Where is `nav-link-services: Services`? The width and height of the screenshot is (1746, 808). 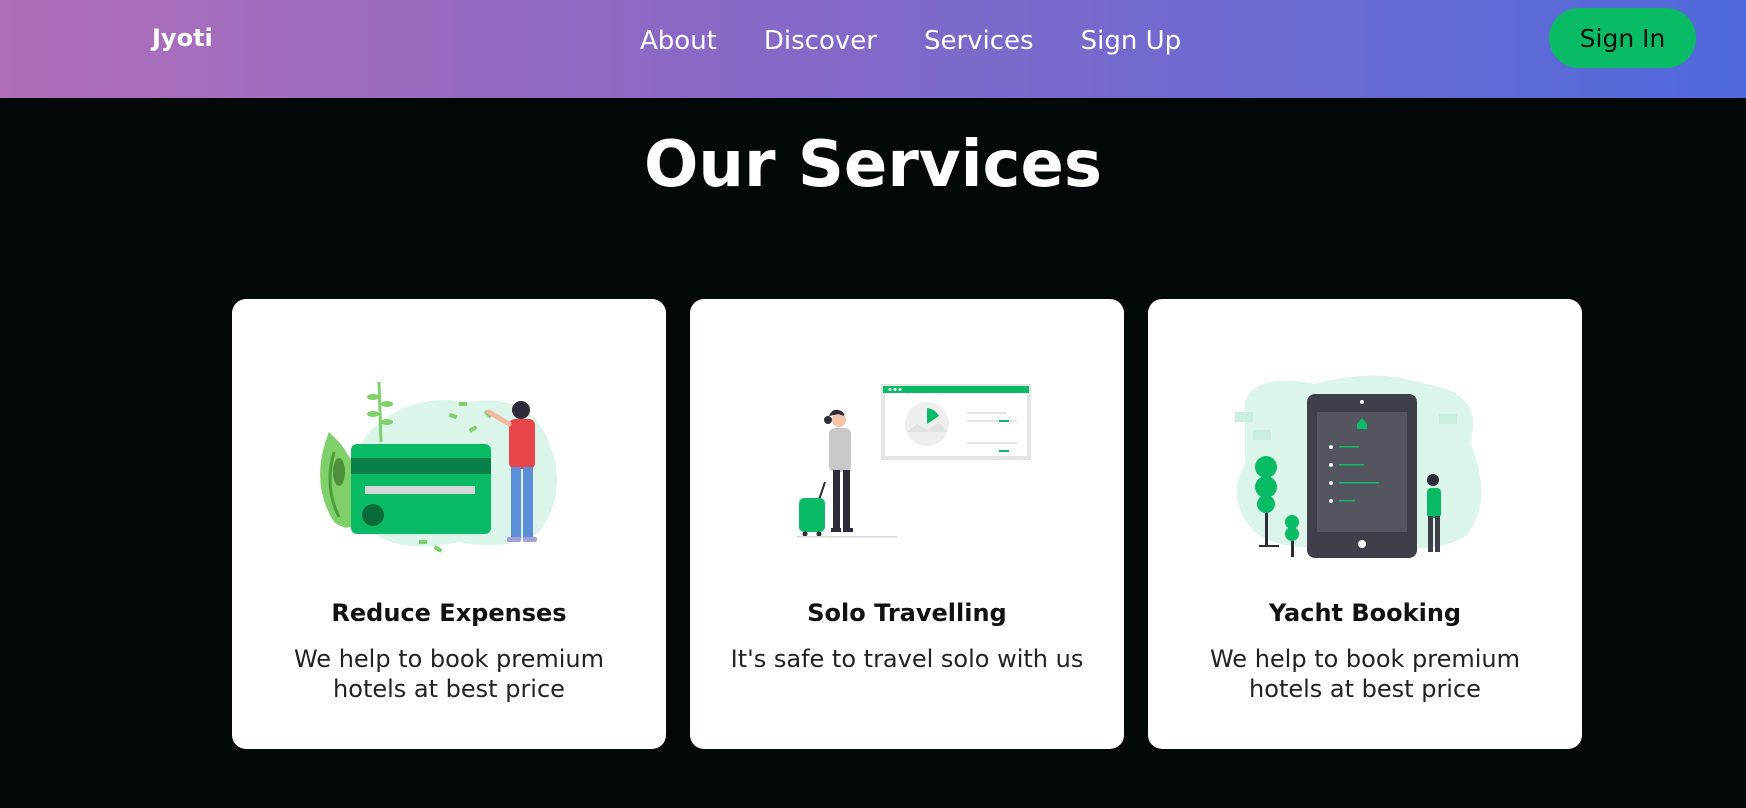
nav-link-services: Services is located at coordinates (979, 41).